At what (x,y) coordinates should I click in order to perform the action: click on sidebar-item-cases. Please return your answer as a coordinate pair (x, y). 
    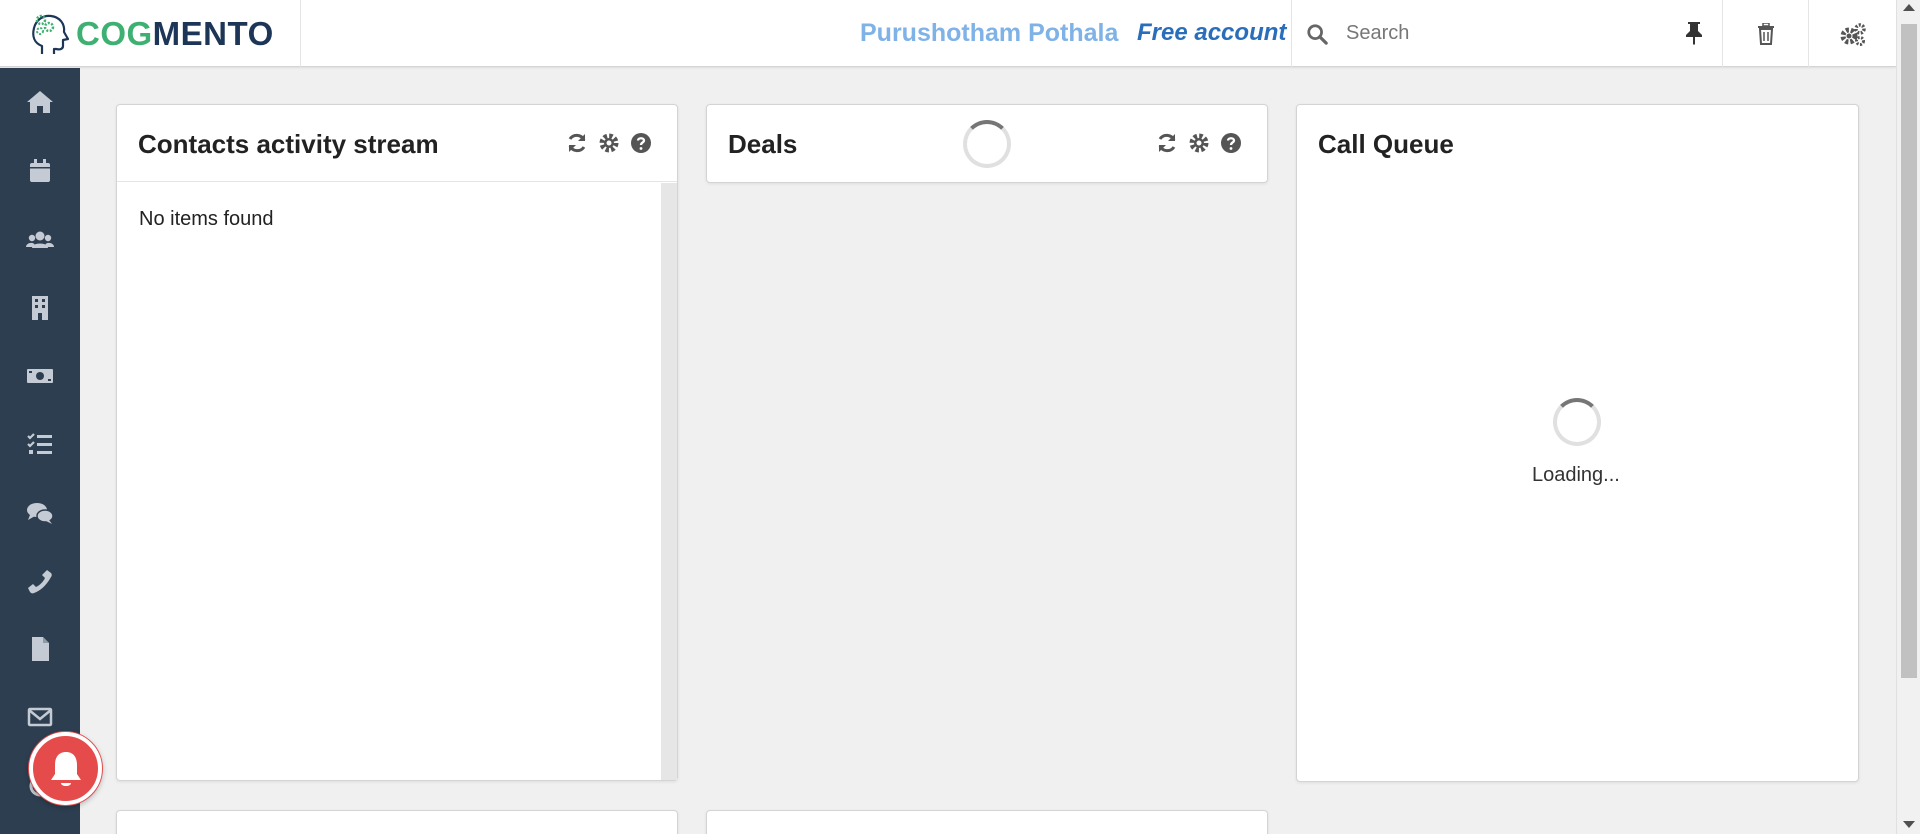
    Looking at the image, I should click on (40, 513).